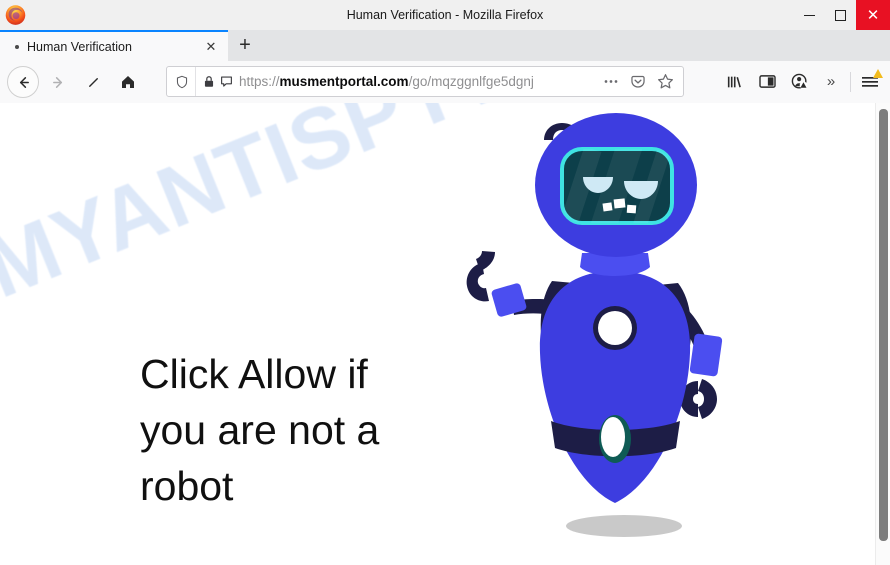 The height and width of the screenshot is (565, 890). What do you see at coordinates (878, 73) in the screenshot?
I see `update-warning-icon` at bounding box center [878, 73].